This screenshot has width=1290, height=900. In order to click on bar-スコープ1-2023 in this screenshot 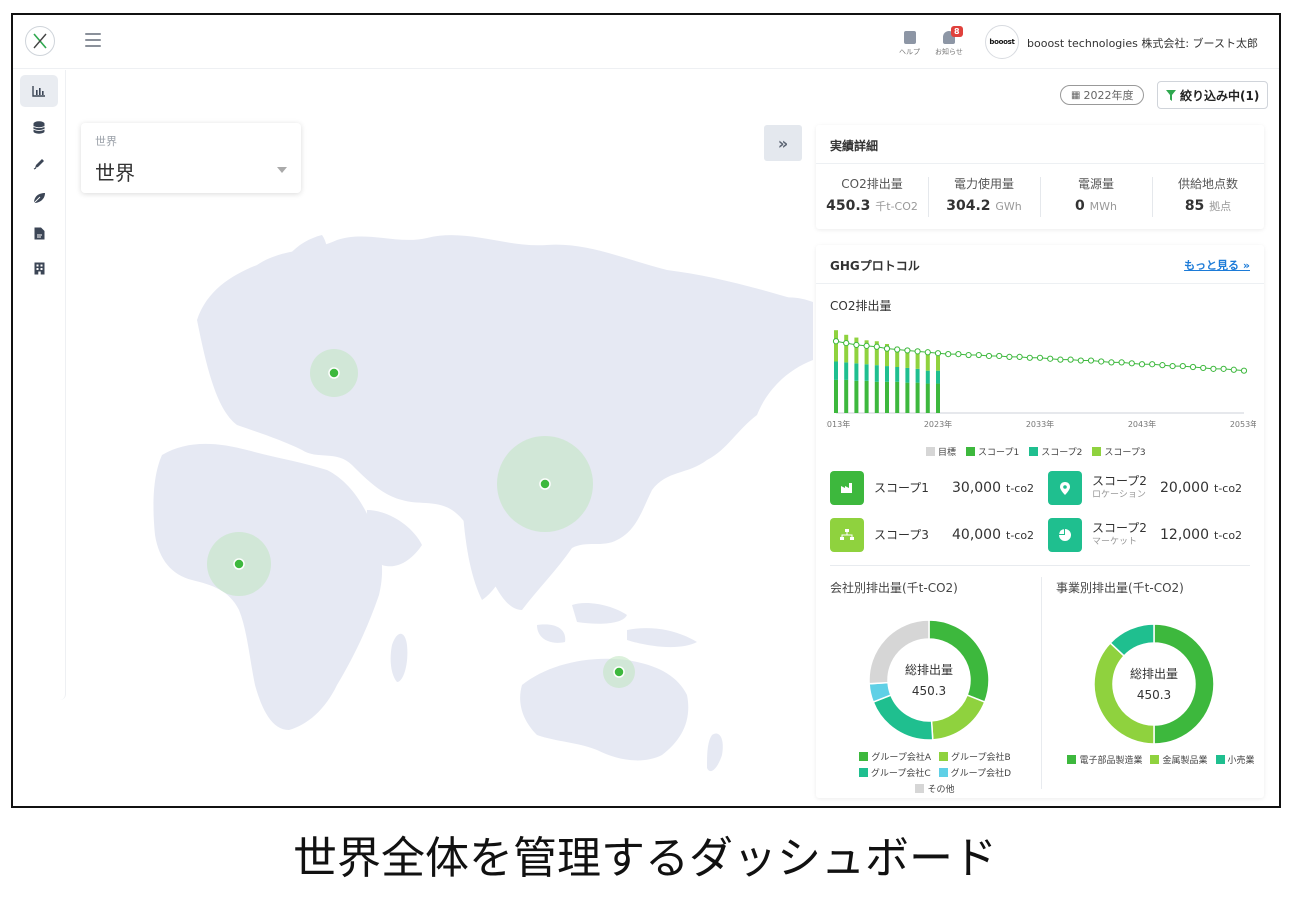, I will do `click(938, 398)`.